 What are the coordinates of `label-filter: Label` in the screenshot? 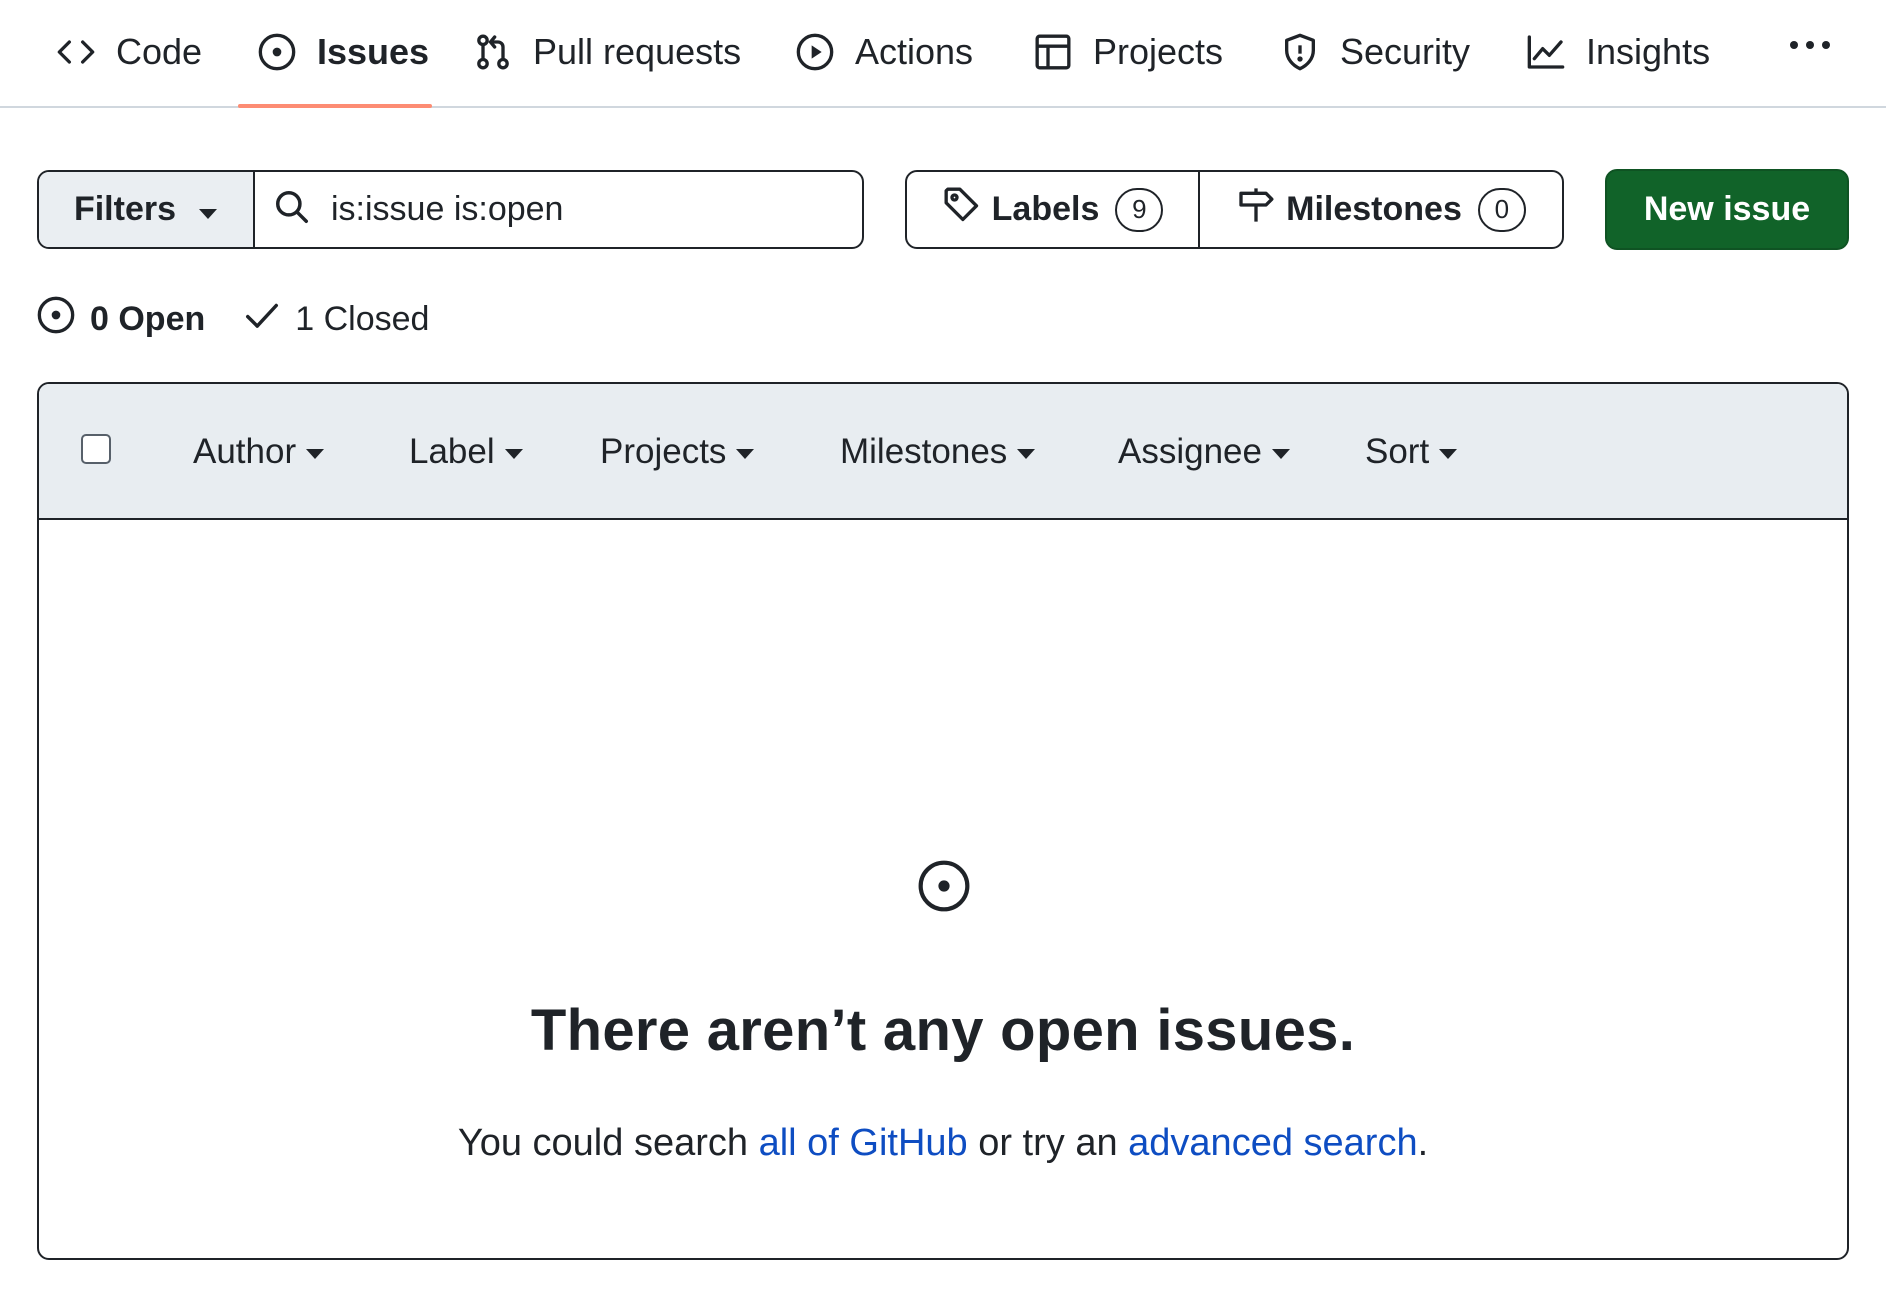 It's located at (466, 452).